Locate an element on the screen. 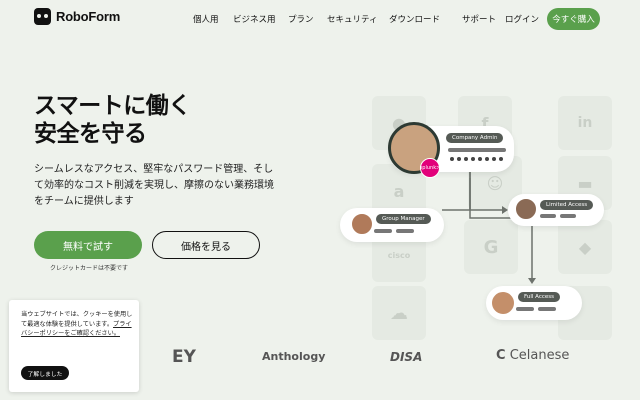 Image resolution: width=640 pixels, height=400 pixels. hero-title: スマートに働く 安全を守る is located at coordinates (112, 120).